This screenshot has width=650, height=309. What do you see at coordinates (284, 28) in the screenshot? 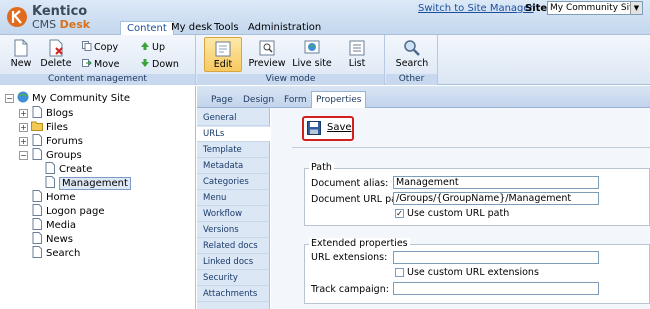
I see `tab-administration: Administration` at bounding box center [284, 28].